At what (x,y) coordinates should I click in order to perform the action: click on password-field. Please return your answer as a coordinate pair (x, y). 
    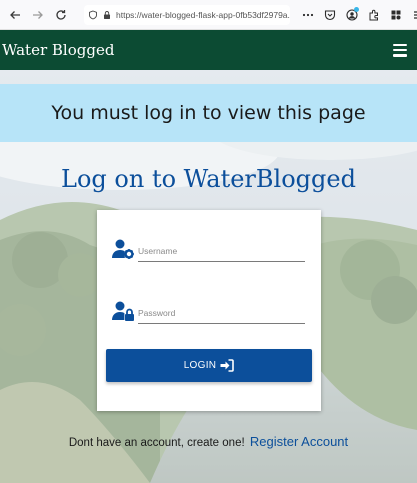
    Looking at the image, I should click on (209, 310).